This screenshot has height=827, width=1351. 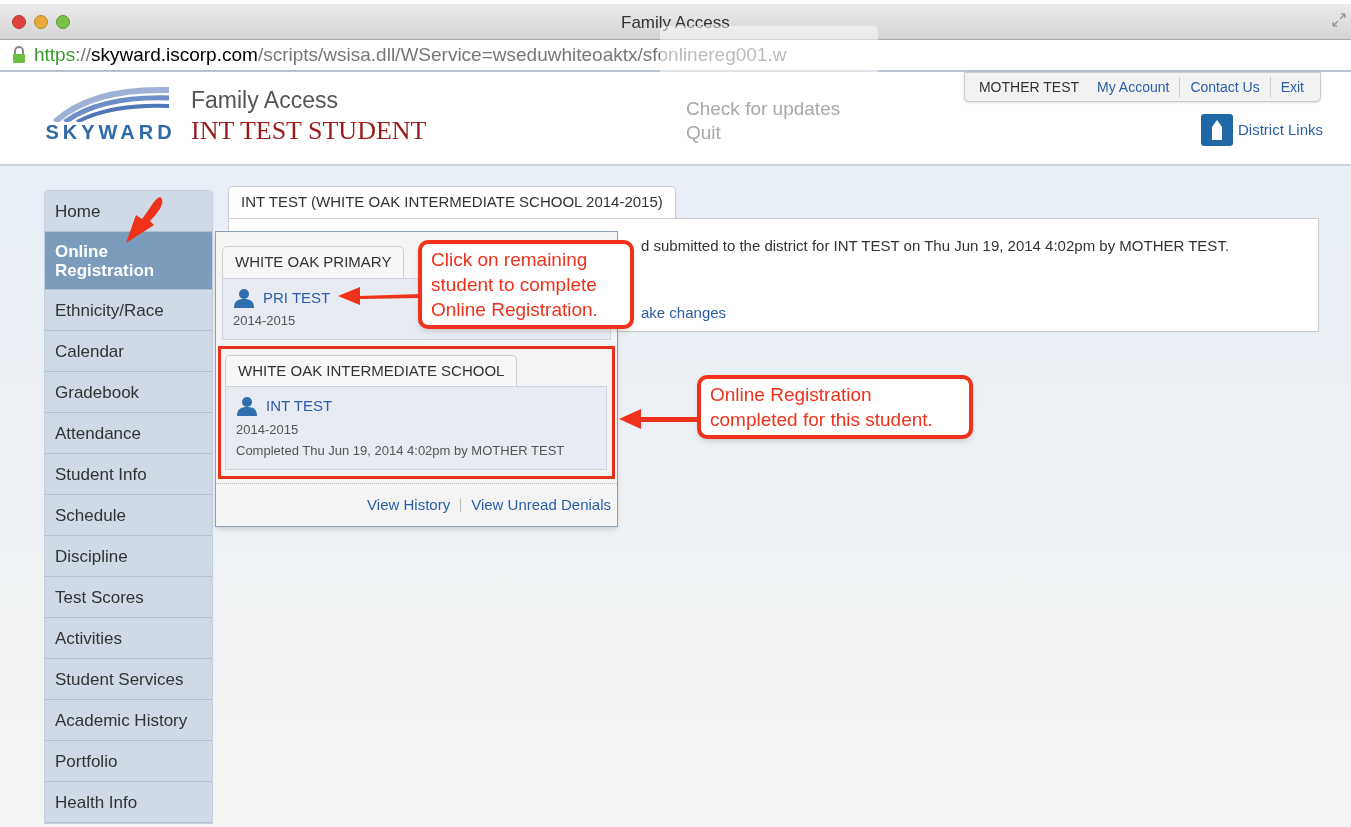 What do you see at coordinates (41, 21) in the screenshot?
I see `minimize-window-icon` at bounding box center [41, 21].